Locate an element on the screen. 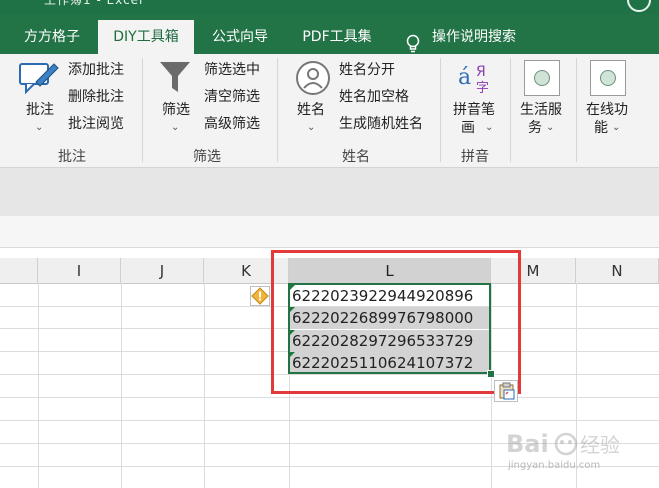  lightbulb-icon is located at coordinates (413, 45).